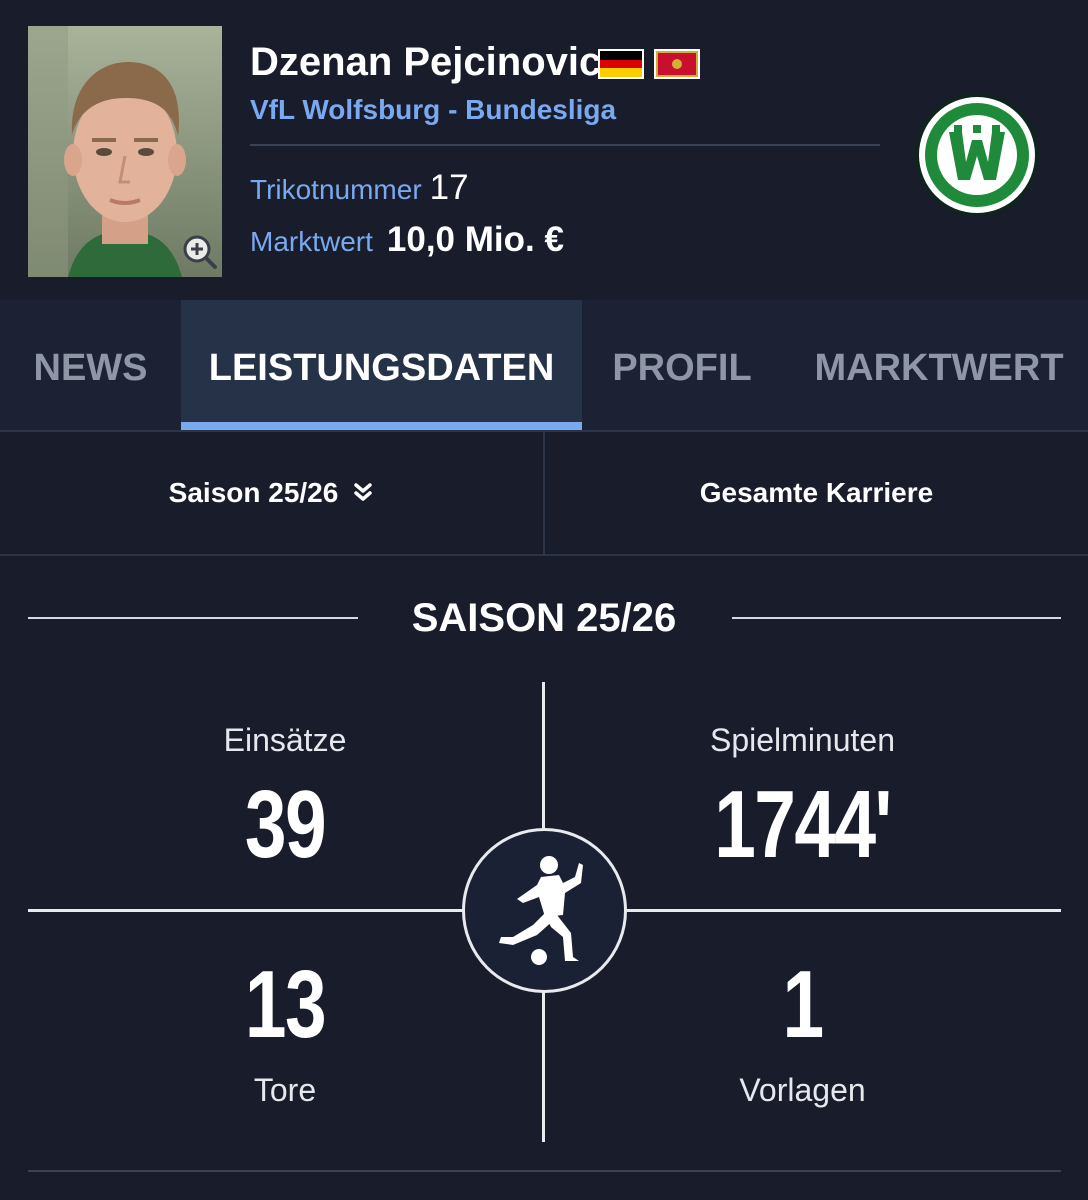 The image size is (1088, 1200). I want to click on shirt-number-value: 17, so click(449, 187).